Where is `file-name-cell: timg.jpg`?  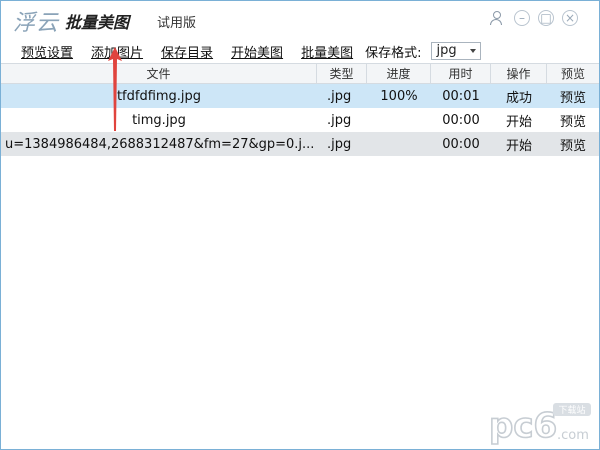
file-name-cell: timg.jpg is located at coordinates (159, 120).